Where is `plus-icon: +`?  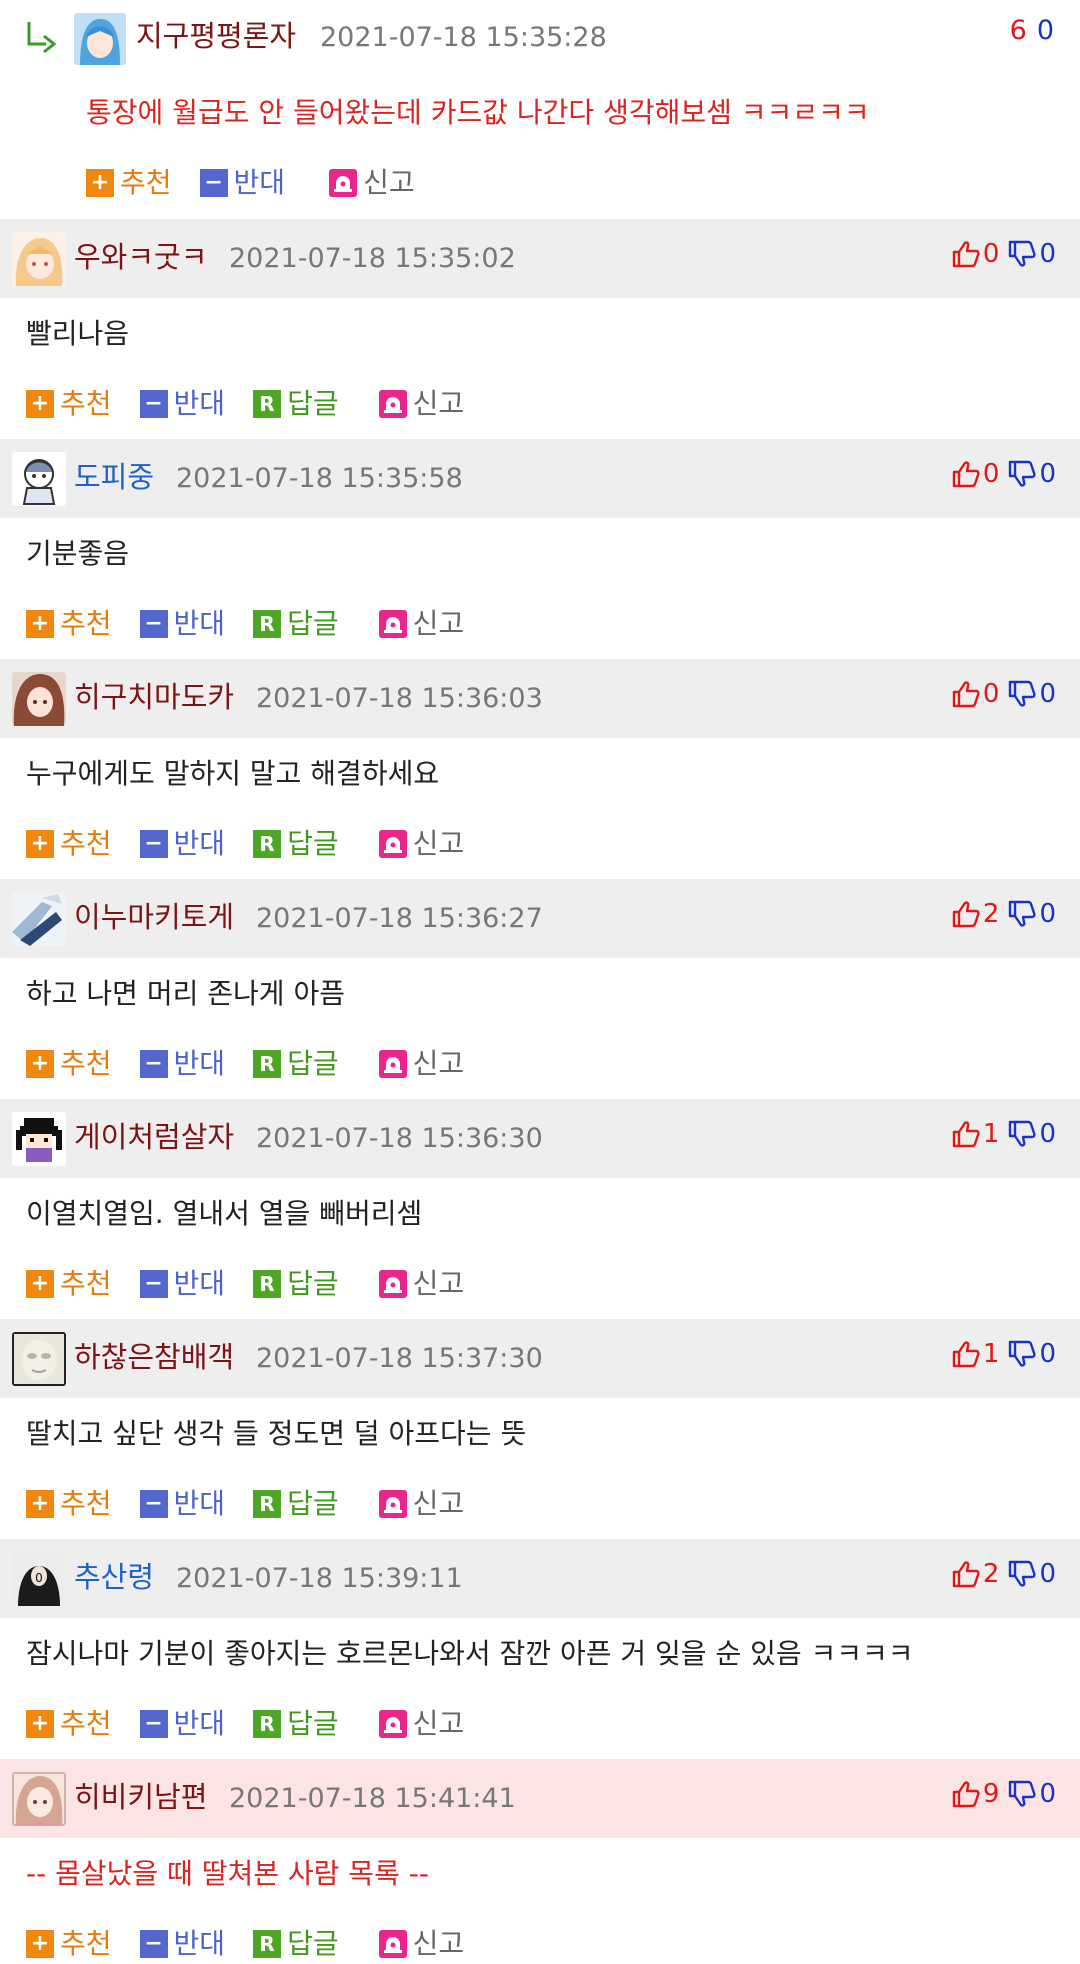 plus-icon: + is located at coordinates (40, 1504).